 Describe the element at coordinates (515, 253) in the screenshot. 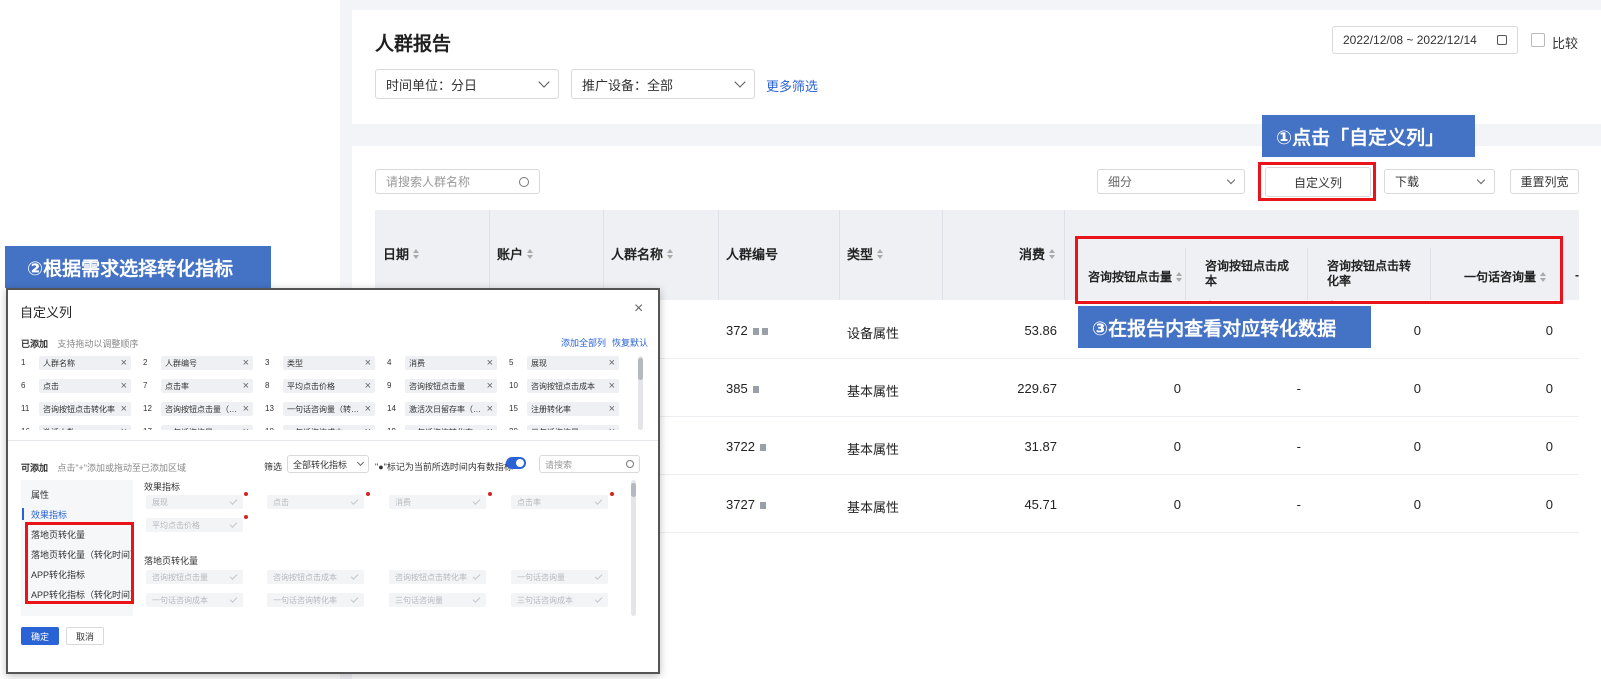

I see `column-header-account: 账户` at that location.